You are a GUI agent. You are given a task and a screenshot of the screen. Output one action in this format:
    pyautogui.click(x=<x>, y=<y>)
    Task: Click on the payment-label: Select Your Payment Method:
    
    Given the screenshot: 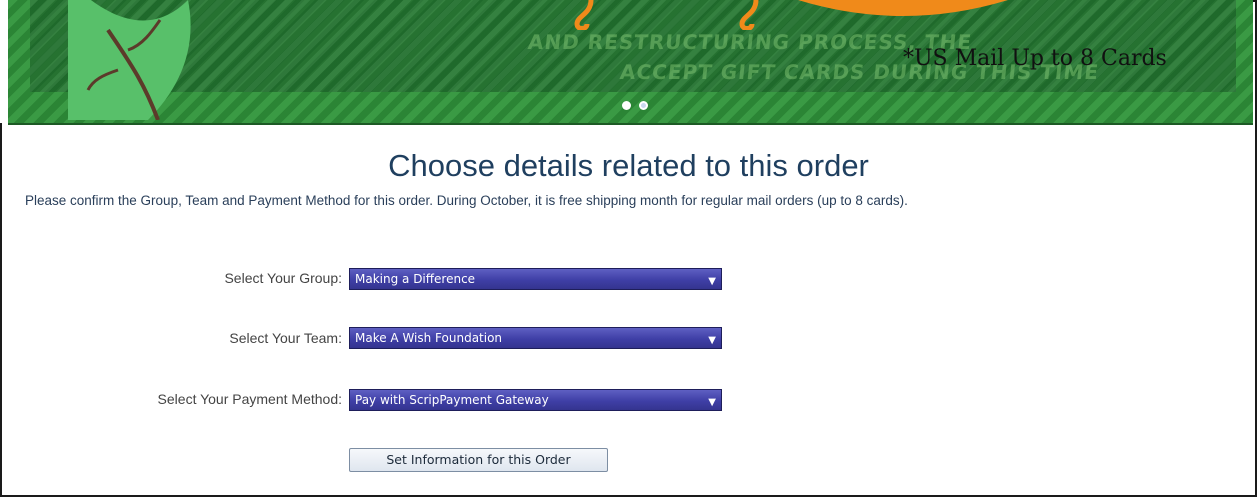 What is the action you would take?
    pyautogui.click(x=249, y=399)
    